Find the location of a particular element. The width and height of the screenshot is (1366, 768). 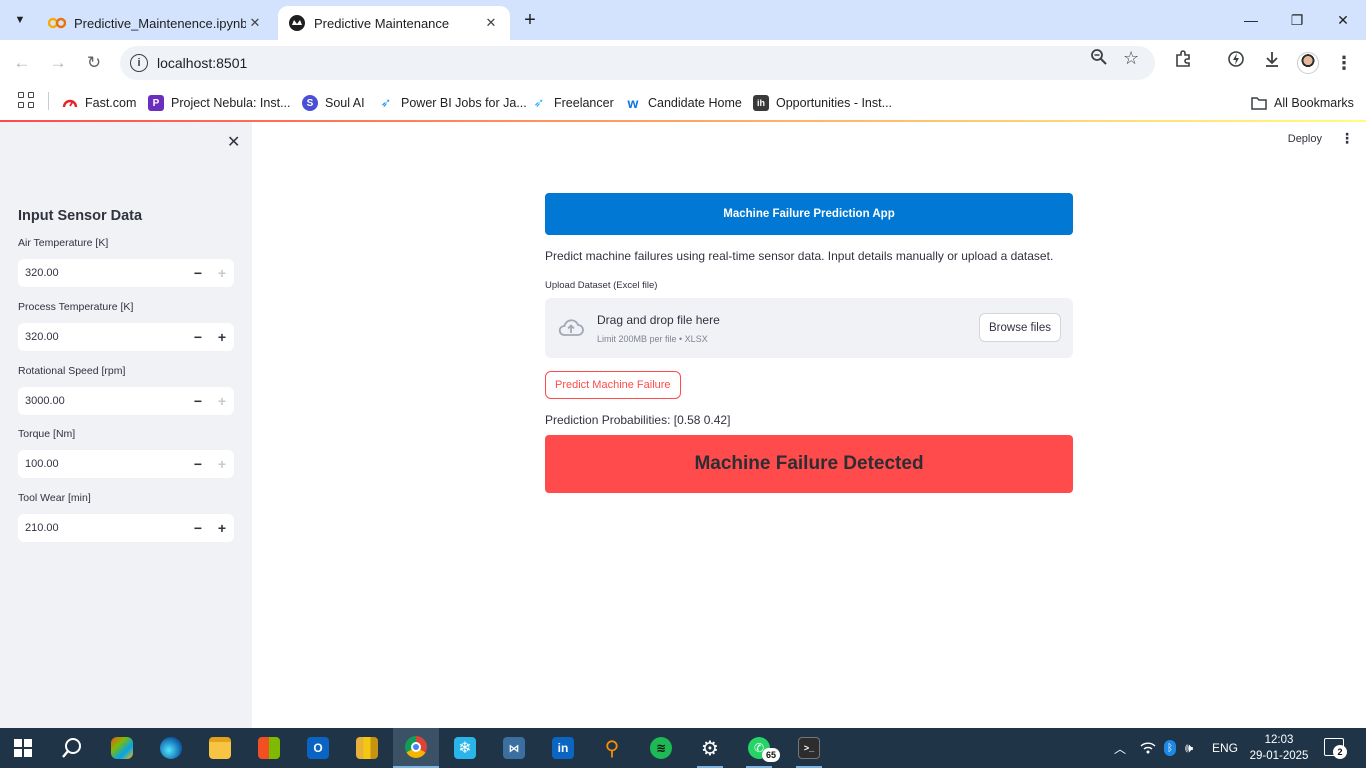

tab-predictive-maintenance: Predictive Maintenance ✕ is located at coordinates (394, 23).